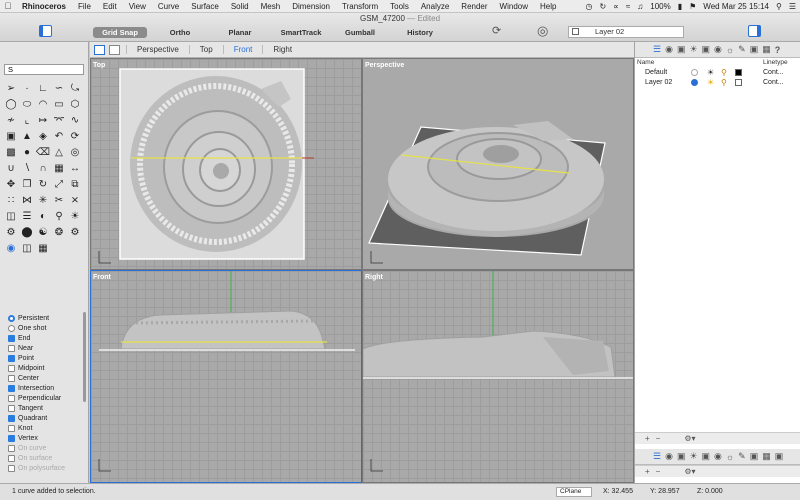 This screenshot has width=800, height=500. I want to click on light-icon: ☀, so click(75, 216).